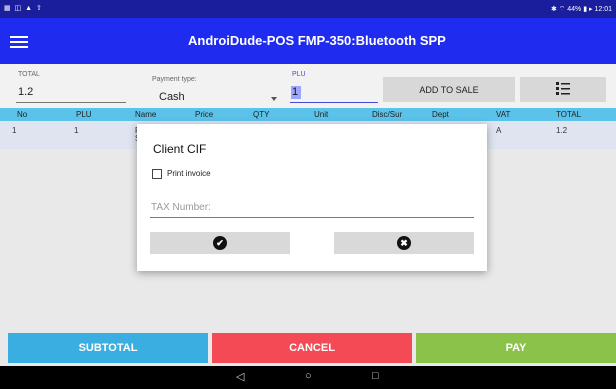 Image resolution: width=616 pixels, height=389 pixels. What do you see at coordinates (387, 114) in the screenshot?
I see `col-disc-sur: Disc/Sur` at bounding box center [387, 114].